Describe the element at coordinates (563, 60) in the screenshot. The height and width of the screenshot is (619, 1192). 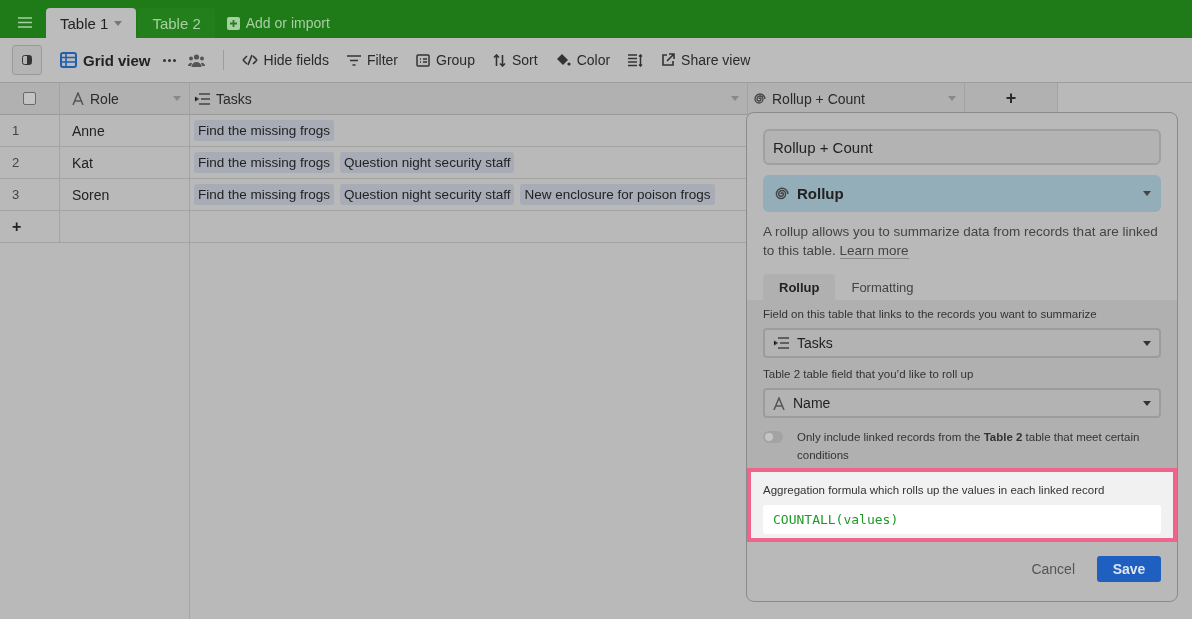
I see `paint-bucket-icon` at that location.